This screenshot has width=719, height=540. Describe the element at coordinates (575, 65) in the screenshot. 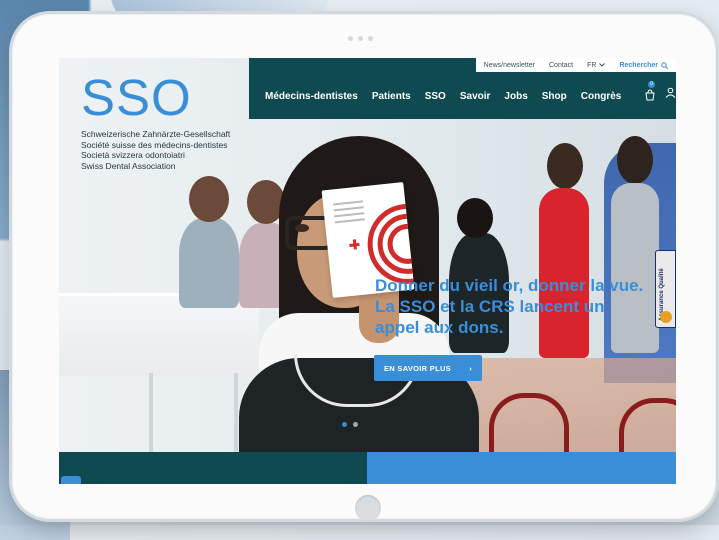

I see `utility-bar: News/newsletter Contact FR Rechercher` at that location.